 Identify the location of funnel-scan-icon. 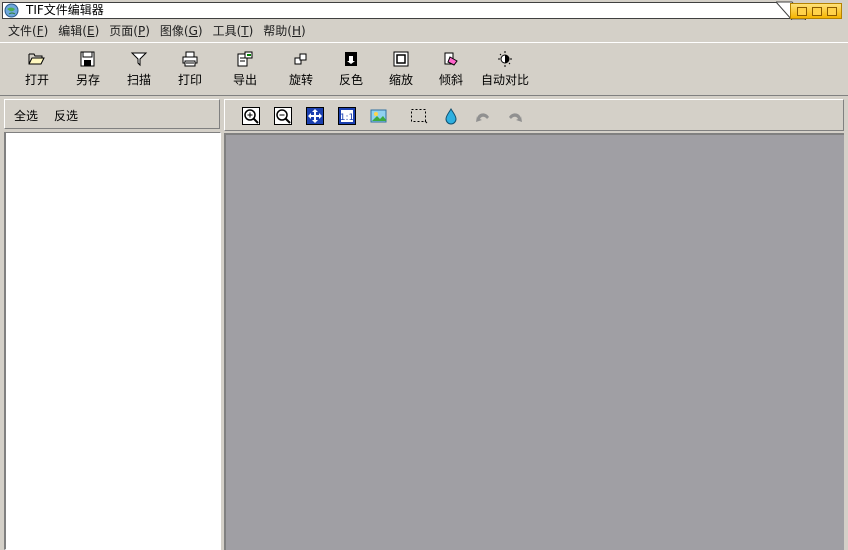
(139, 59).